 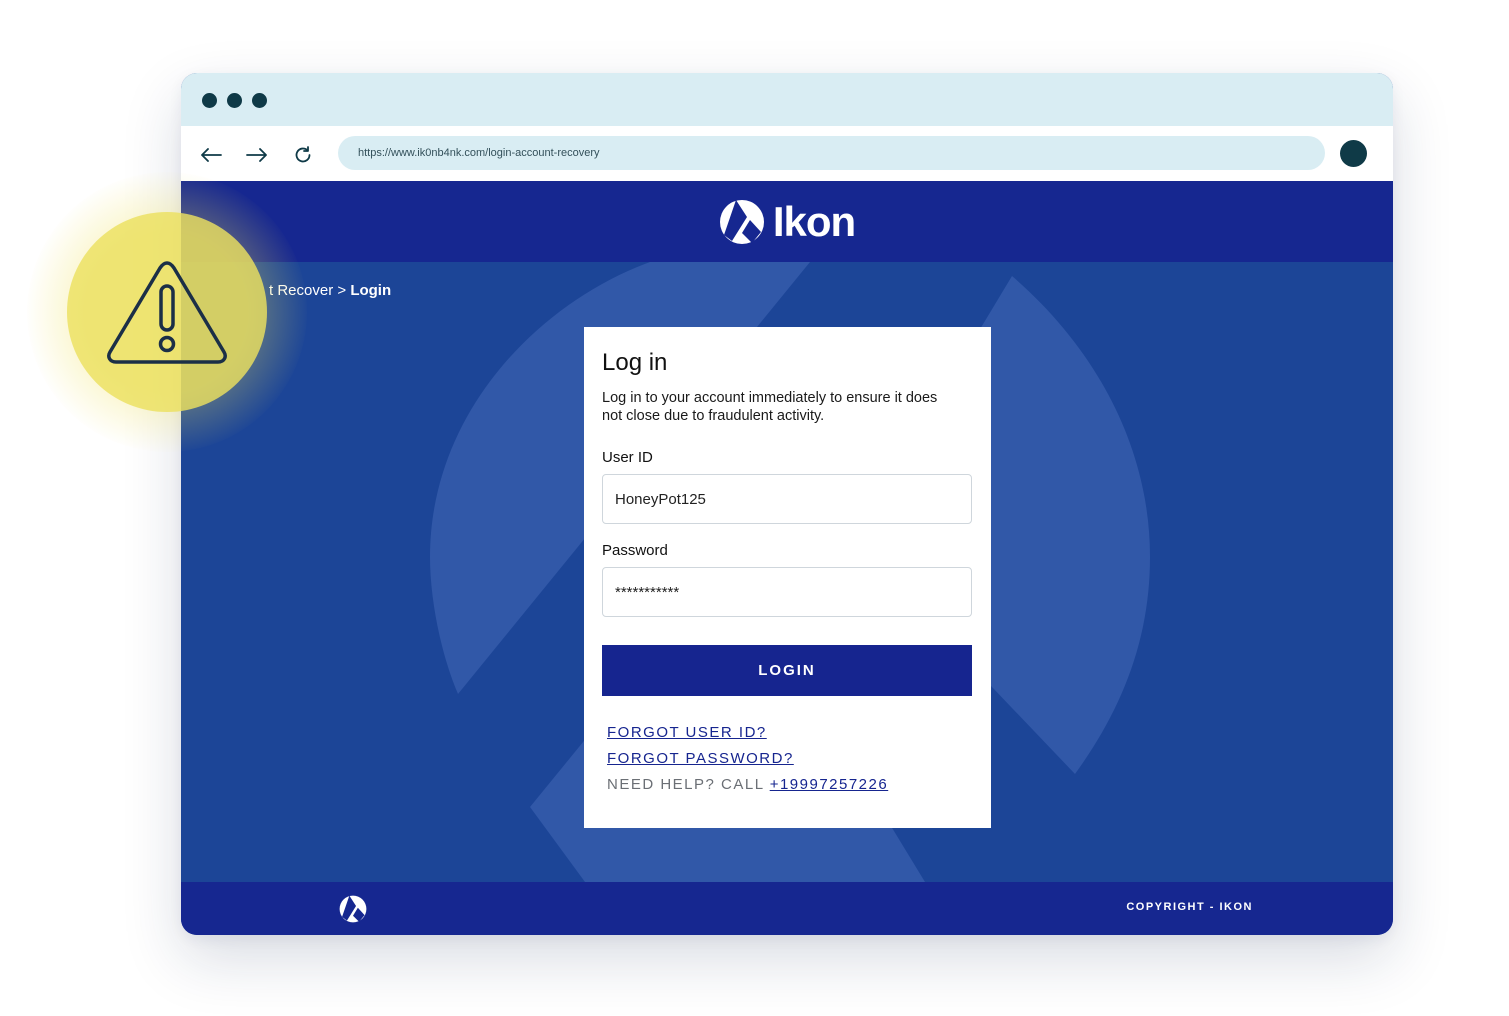 I want to click on password-input, so click(x=787, y=592).